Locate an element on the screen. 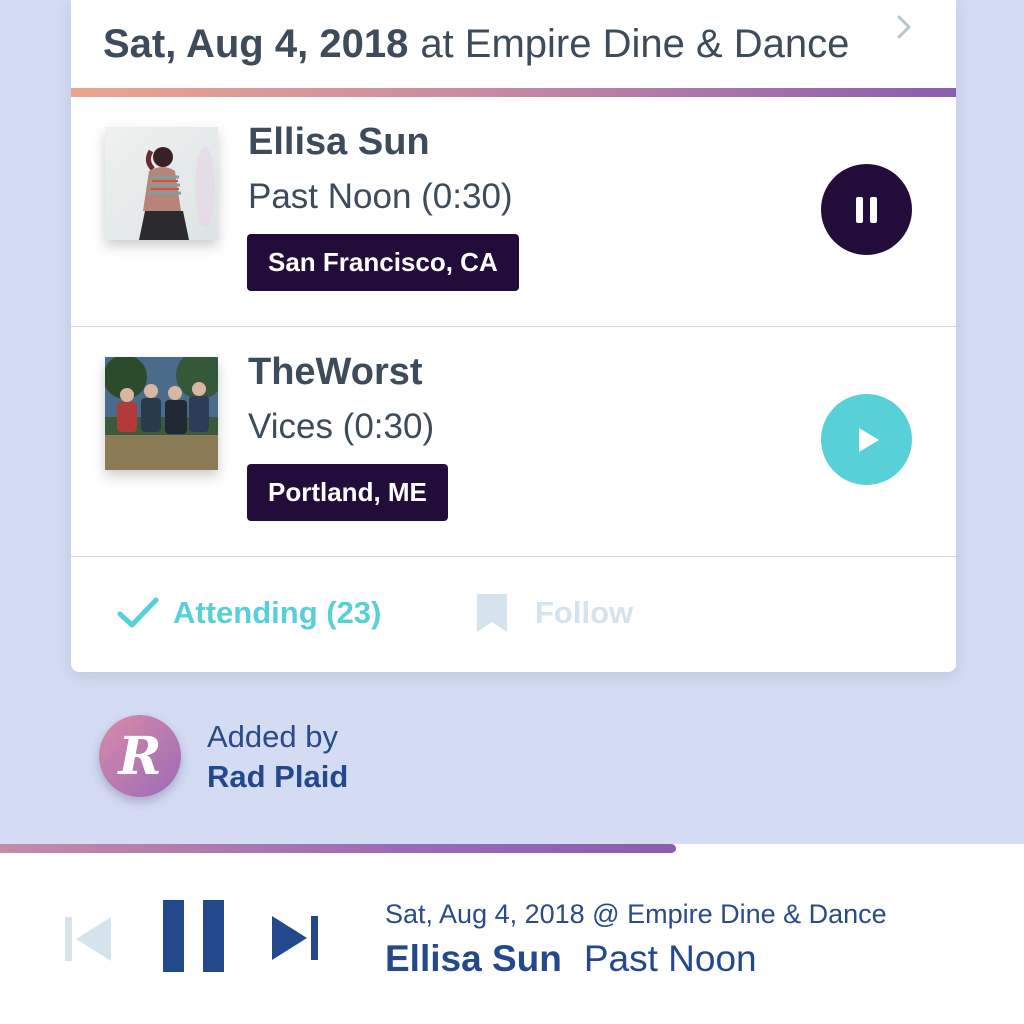  event-date: Sat, Aug 4, 2018 is located at coordinates (256, 43).